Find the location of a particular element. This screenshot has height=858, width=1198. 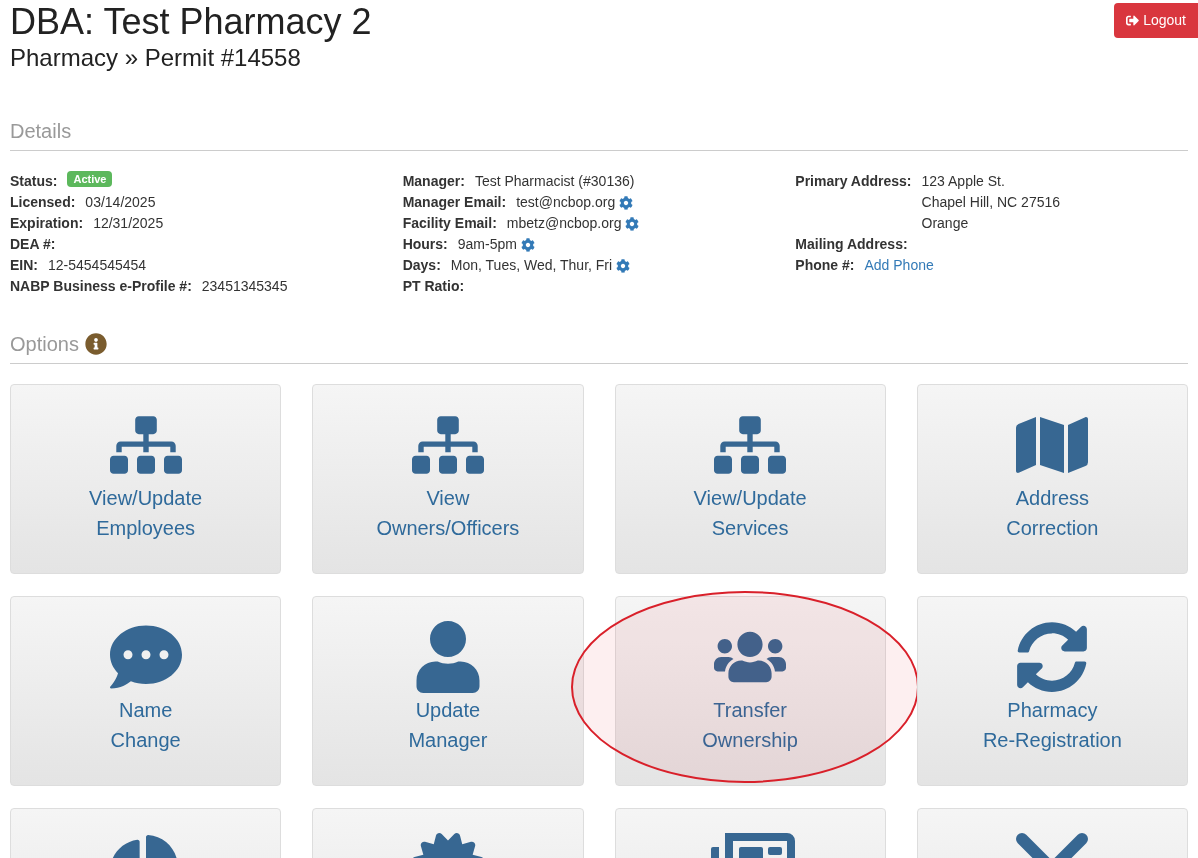

field-label: Facility Email: is located at coordinates (449, 223).